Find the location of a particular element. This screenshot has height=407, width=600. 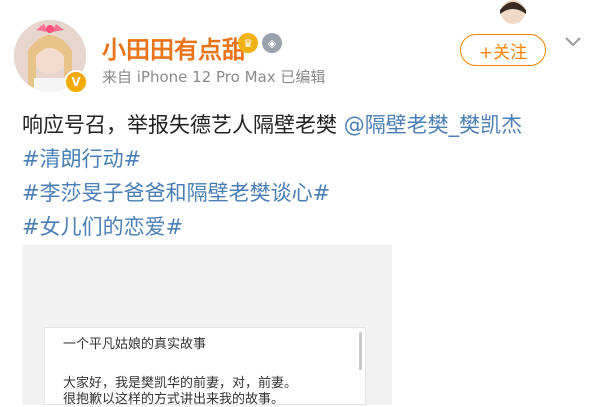

document-scrollbar is located at coordinates (360, 351).